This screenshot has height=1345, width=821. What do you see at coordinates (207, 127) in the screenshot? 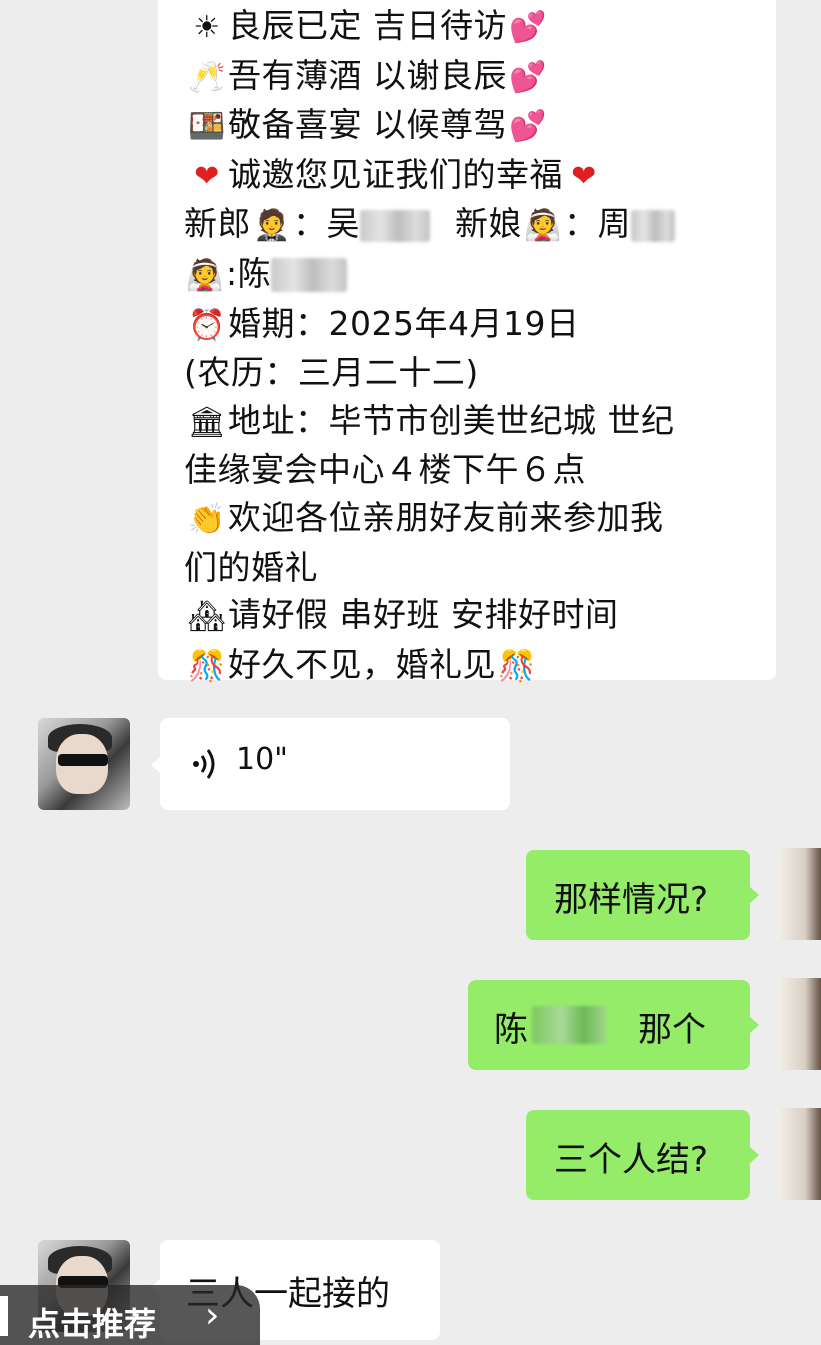
I see `bento-box-icon: 🍱` at bounding box center [207, 127].